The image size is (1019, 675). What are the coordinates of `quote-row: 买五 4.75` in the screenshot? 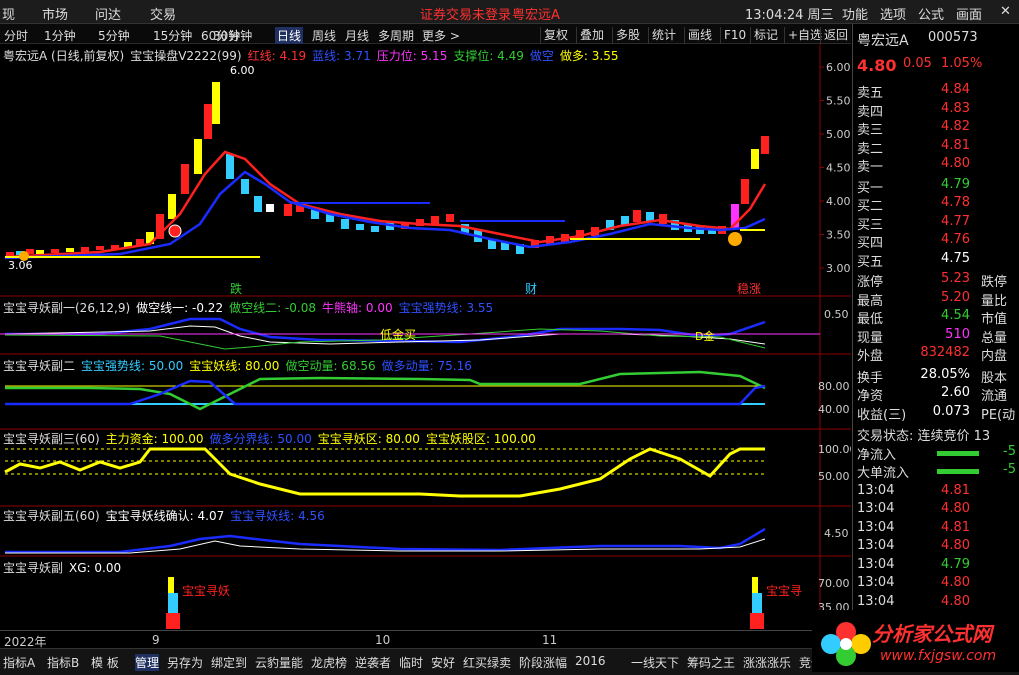 It's located at (913, 260).